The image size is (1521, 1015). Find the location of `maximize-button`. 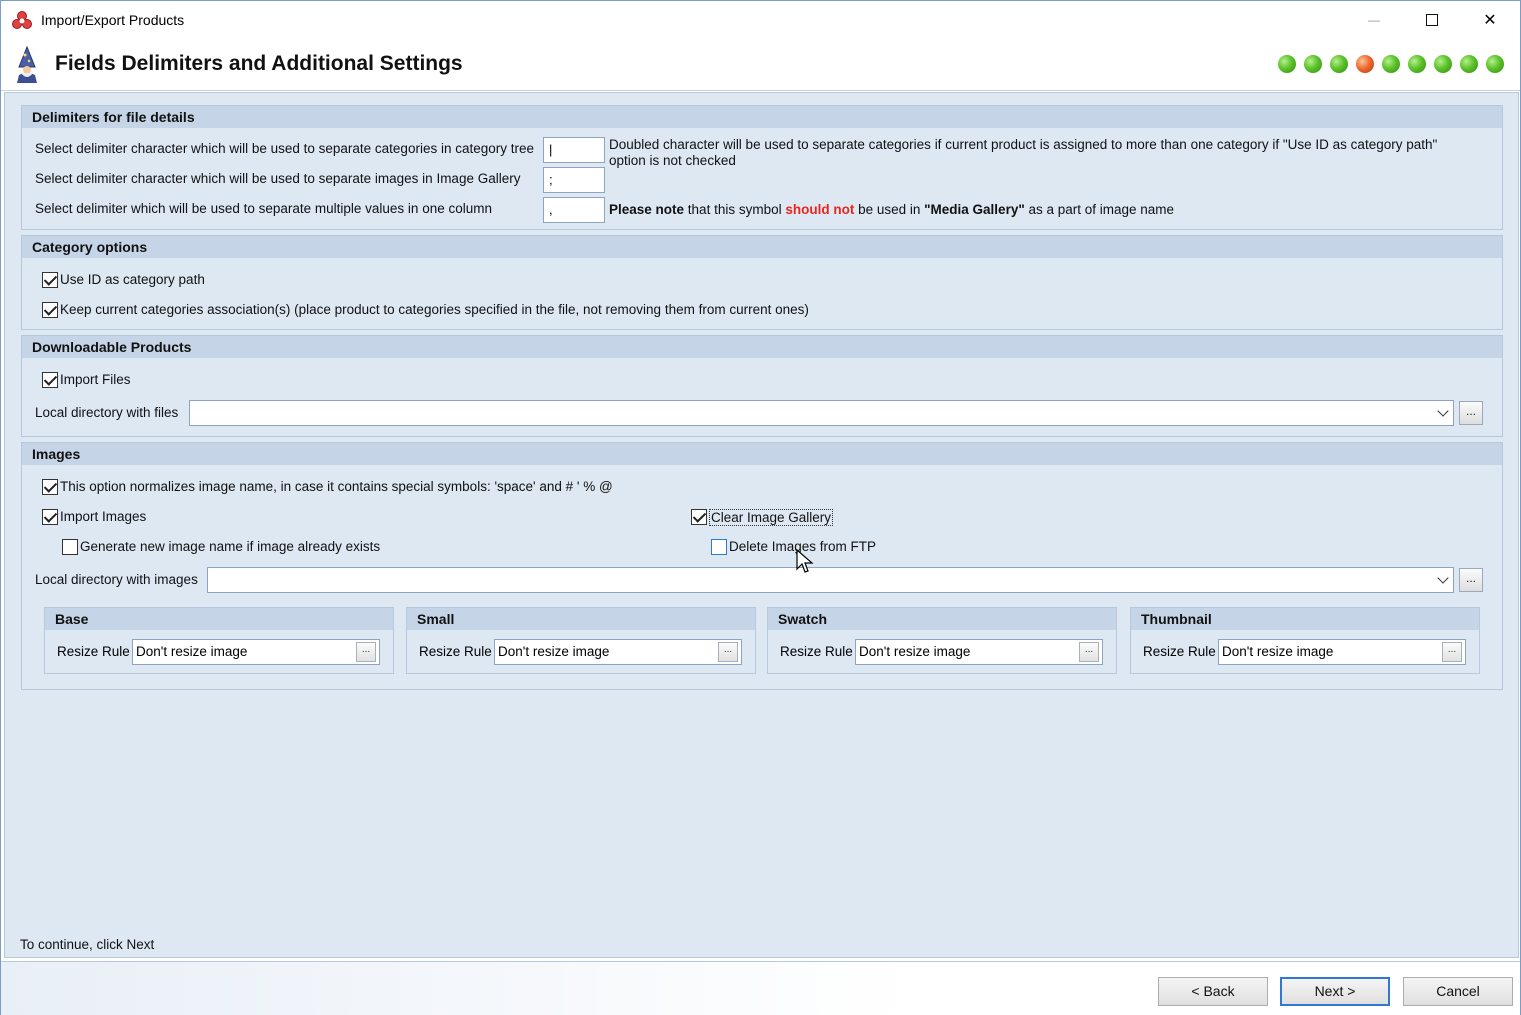

maximize-button is located at coordinates (1432, 20).